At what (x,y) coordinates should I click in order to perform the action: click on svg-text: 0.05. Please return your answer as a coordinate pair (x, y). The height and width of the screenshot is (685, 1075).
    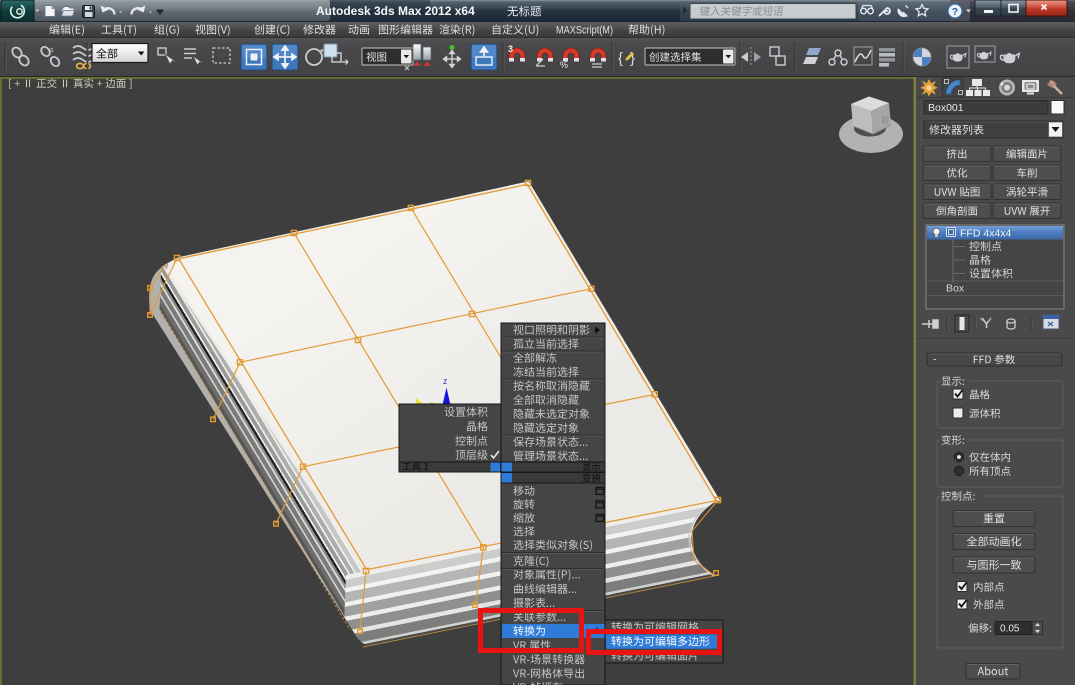
    Looking at the image, I should click on (1010, 629).